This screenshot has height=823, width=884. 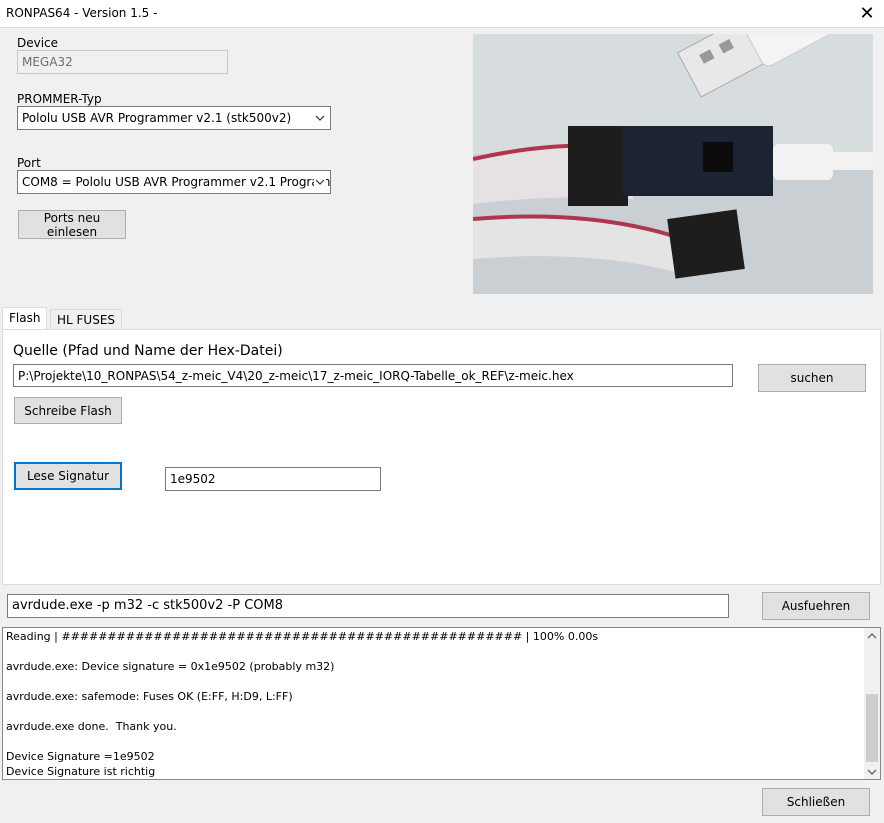 What do you see at coordinates (273, 479) in the screenshot?
I see `signature-field: 1e9502` at bounding box center [273, 479].